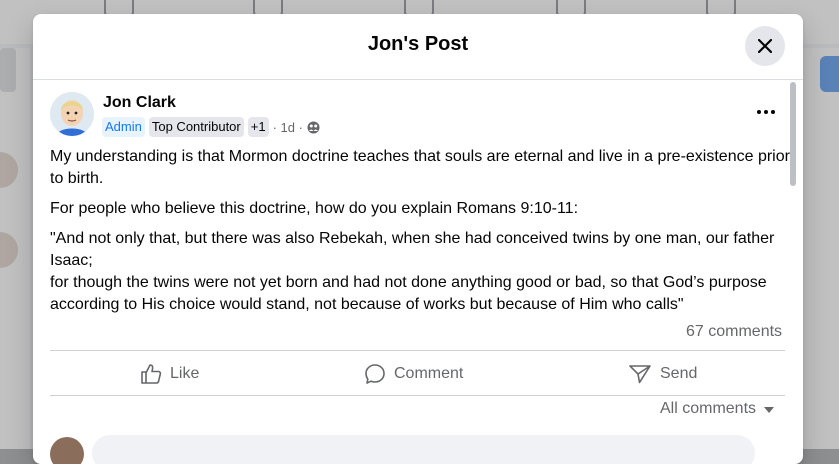 This screenshot has height=464, width=839. What do you see at coordinates (375, 374) in the screenshot?
I see `comment-icon` at bounding box center [375, 374].